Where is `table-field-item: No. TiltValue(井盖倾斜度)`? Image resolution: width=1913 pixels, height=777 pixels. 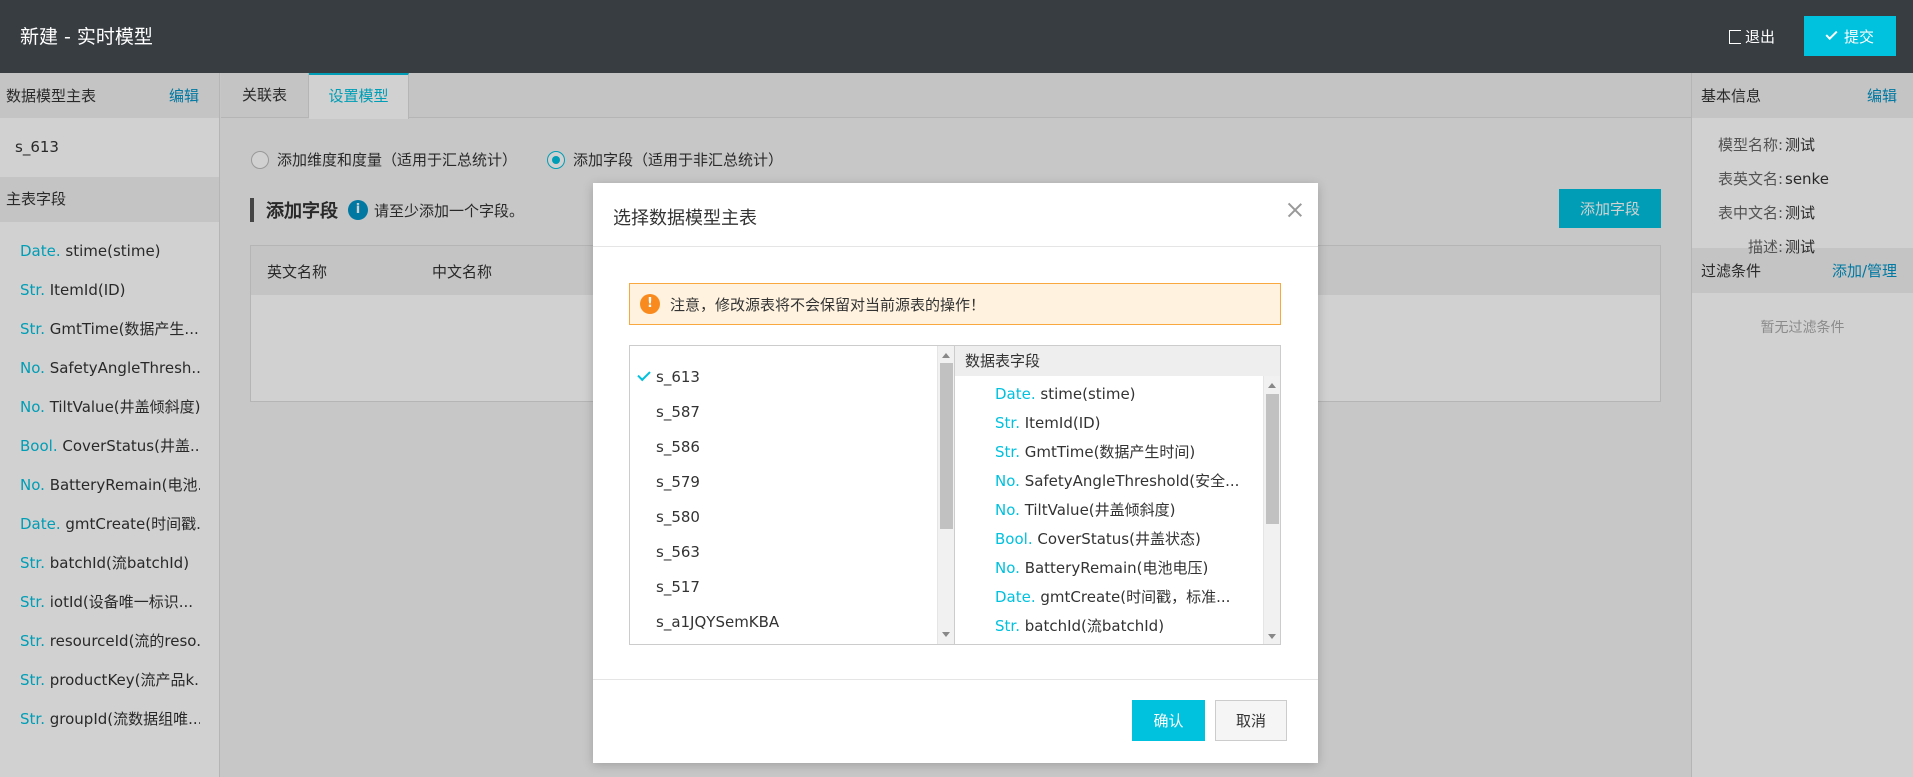 table-field-item: No. TiltValue(井盖倾斜度) is located at coordinates (1109, 510).